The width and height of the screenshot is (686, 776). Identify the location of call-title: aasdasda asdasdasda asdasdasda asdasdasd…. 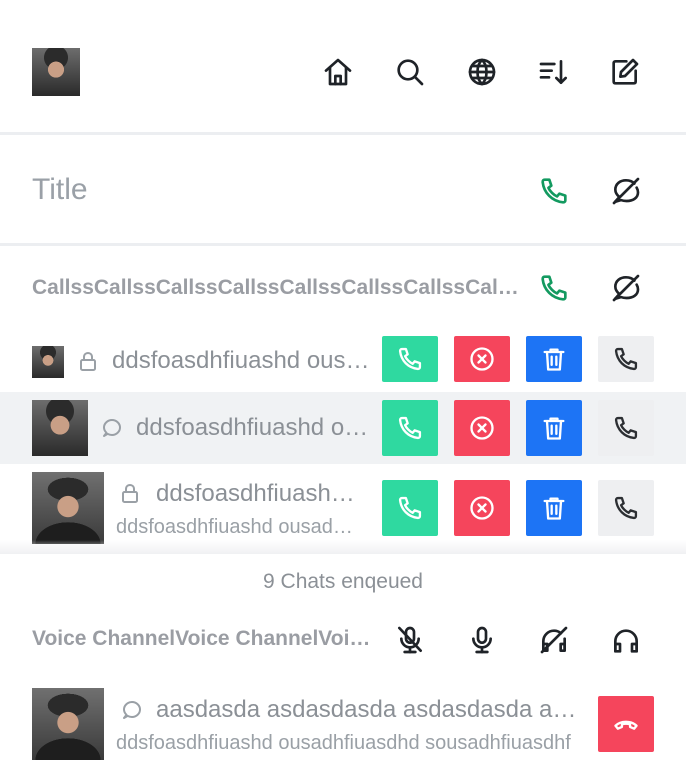
(368, 709).